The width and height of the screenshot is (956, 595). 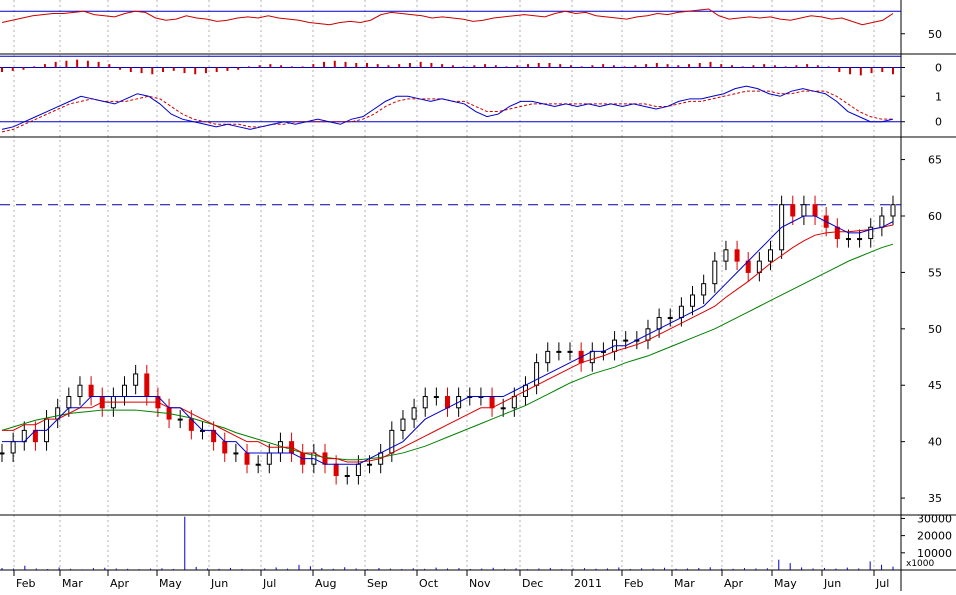 I want to click on x-tick-label: Oct, so click(x=429, y=583).